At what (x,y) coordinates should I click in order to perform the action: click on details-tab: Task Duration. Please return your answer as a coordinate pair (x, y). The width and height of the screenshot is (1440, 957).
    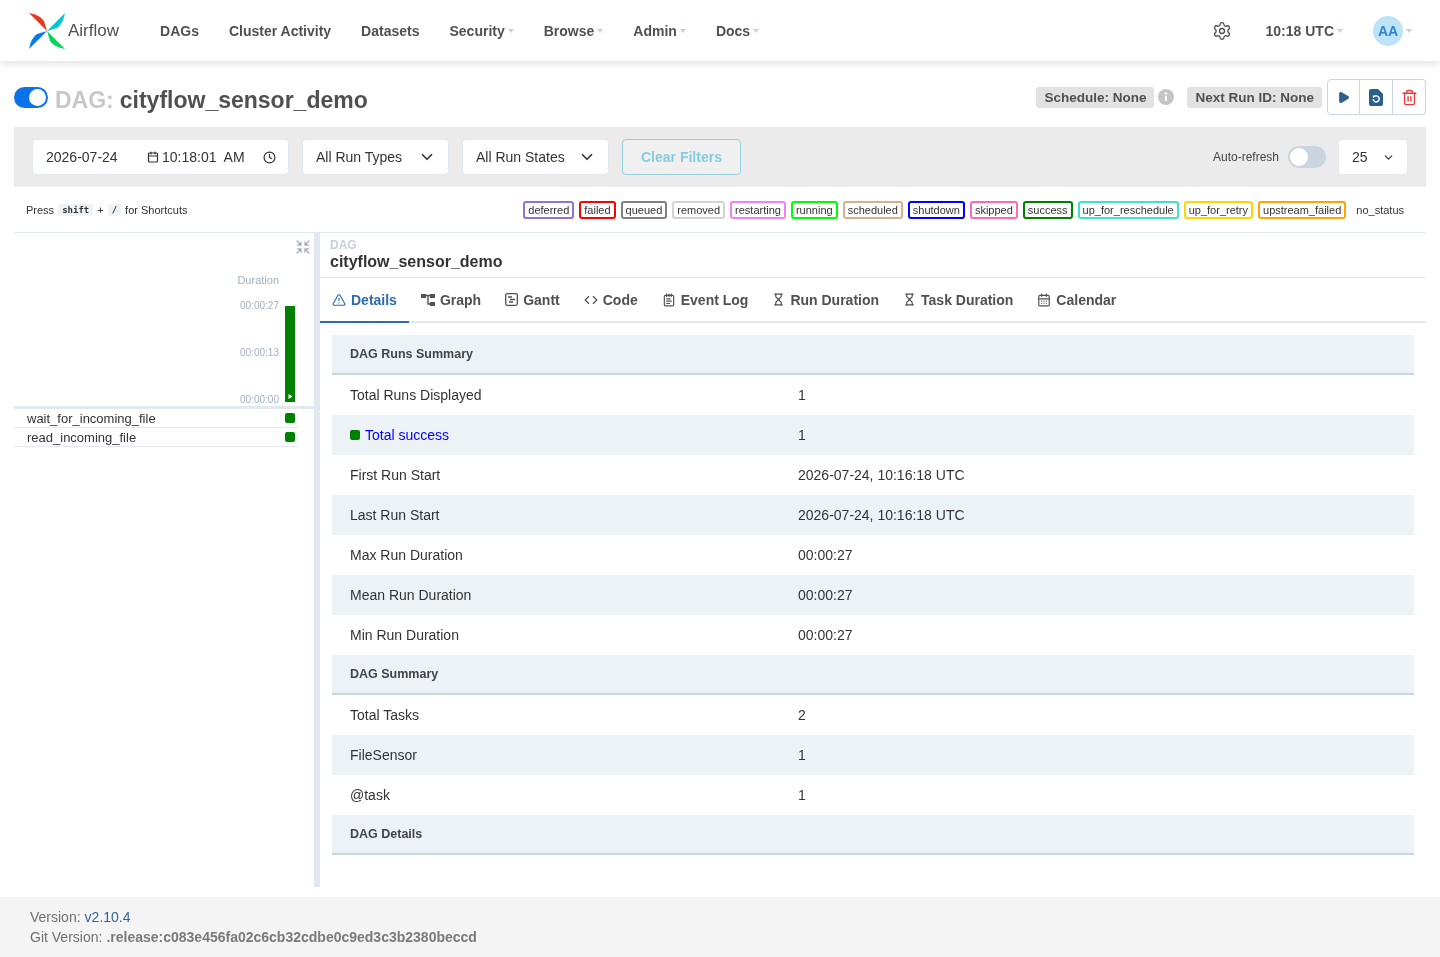
    Looking at the image, I should click on (958, 300).